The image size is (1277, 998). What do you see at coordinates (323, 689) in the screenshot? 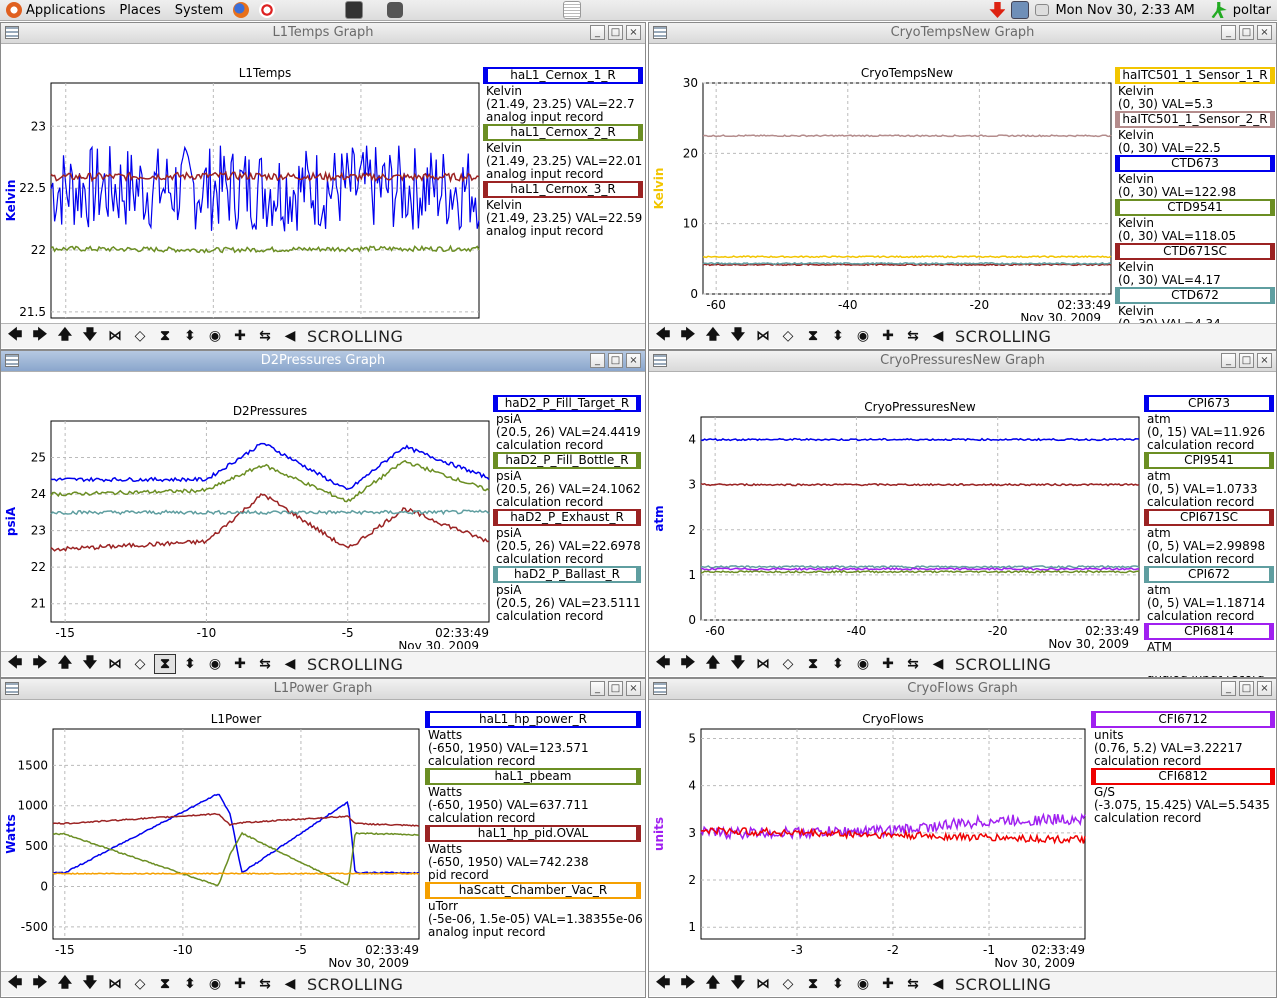
I see `window-titlebar: L1Power Graph _ □ ×` at bounding box center [323, 689].